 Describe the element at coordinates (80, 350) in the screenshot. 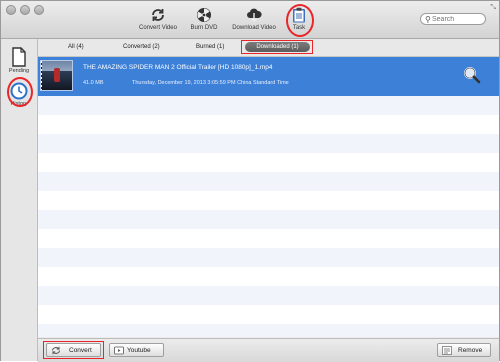

I see `convert-button-label: Convert` at that location.